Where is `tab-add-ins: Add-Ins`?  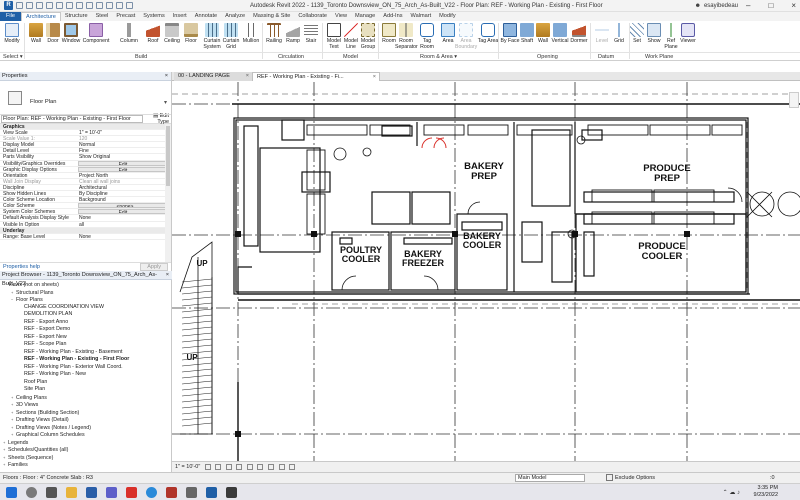
tab-add-ins: Add-Ins is located at coordinates (392, 16).